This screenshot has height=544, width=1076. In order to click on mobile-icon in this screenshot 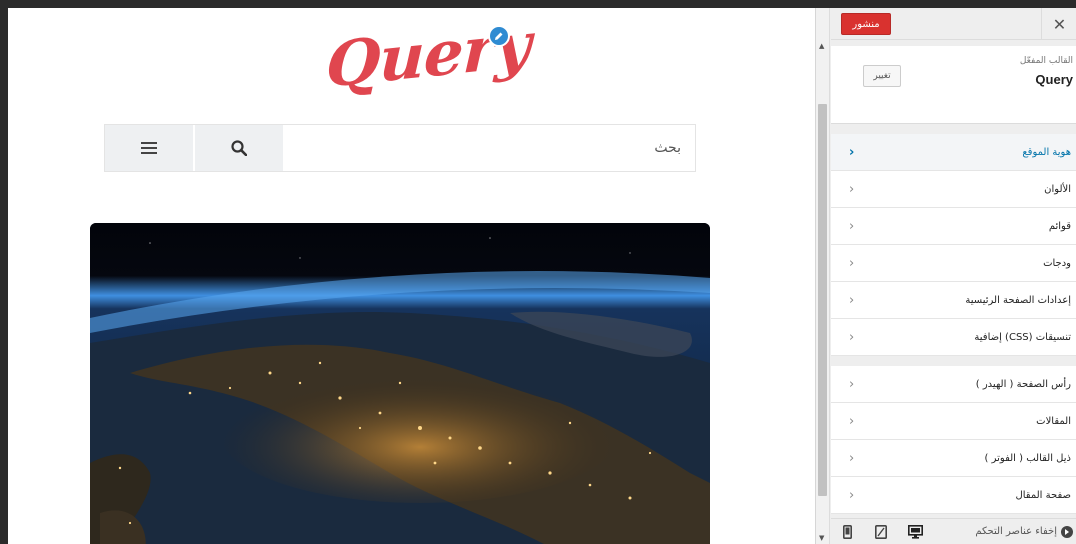, I will do `click(847, 532)`.